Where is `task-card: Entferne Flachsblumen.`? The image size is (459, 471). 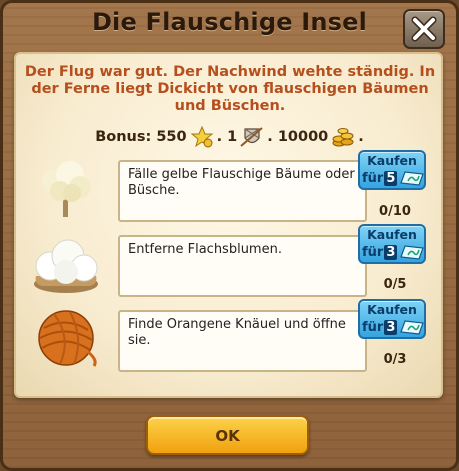
task-card: Entferne Flachsblumen. is located at coordinates (242, 266).